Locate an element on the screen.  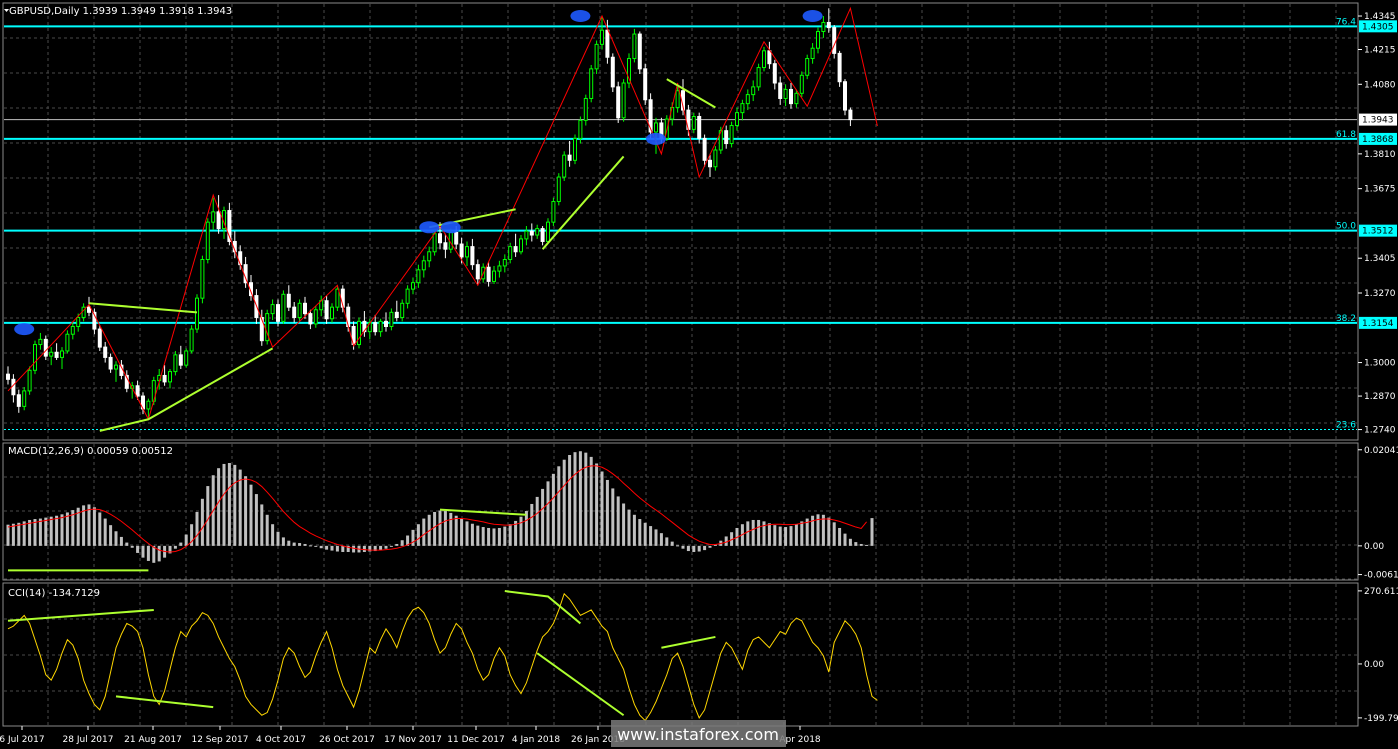
cci-title: CCI(14) -134.7129 is located at coordinates (54, 593).